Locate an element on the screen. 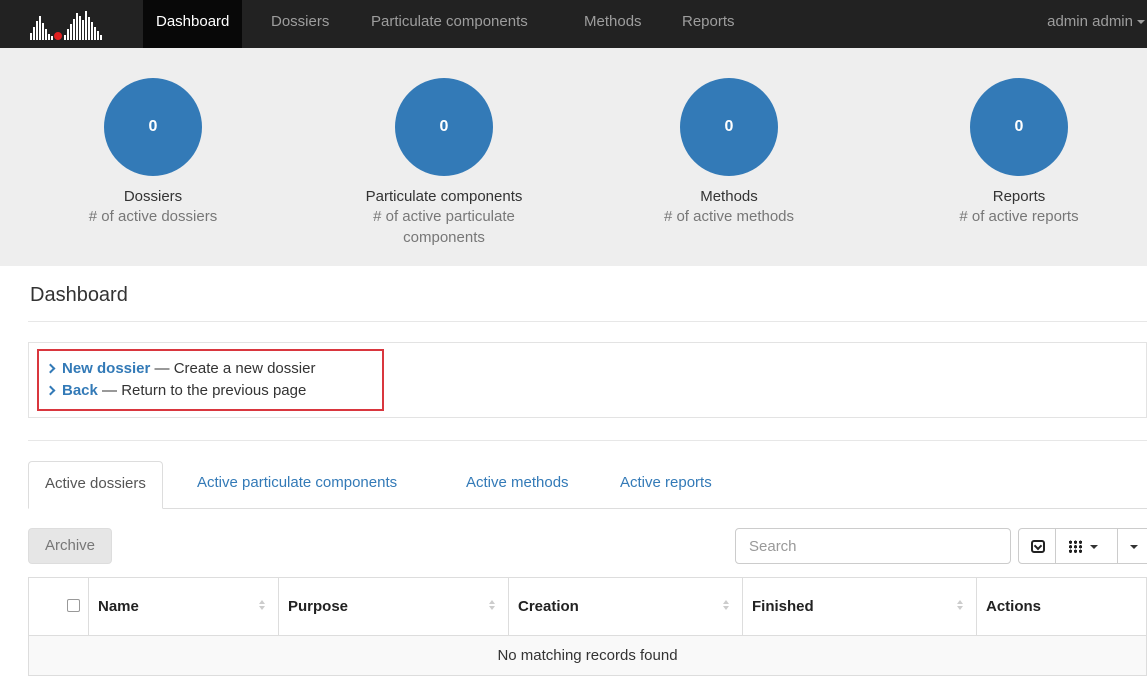 The image size is (1147, 676). stat-title: Particulate components is located at coordinates (444, 196).